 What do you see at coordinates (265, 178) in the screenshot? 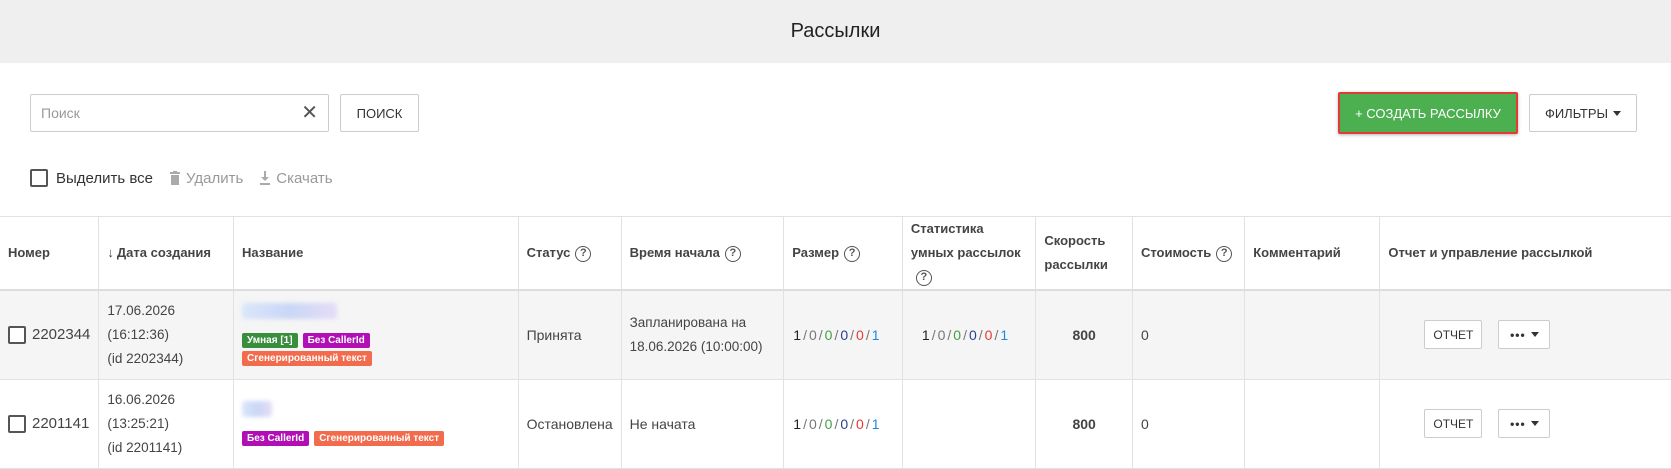
I see `download-icon` at bounding box center [265, 178].